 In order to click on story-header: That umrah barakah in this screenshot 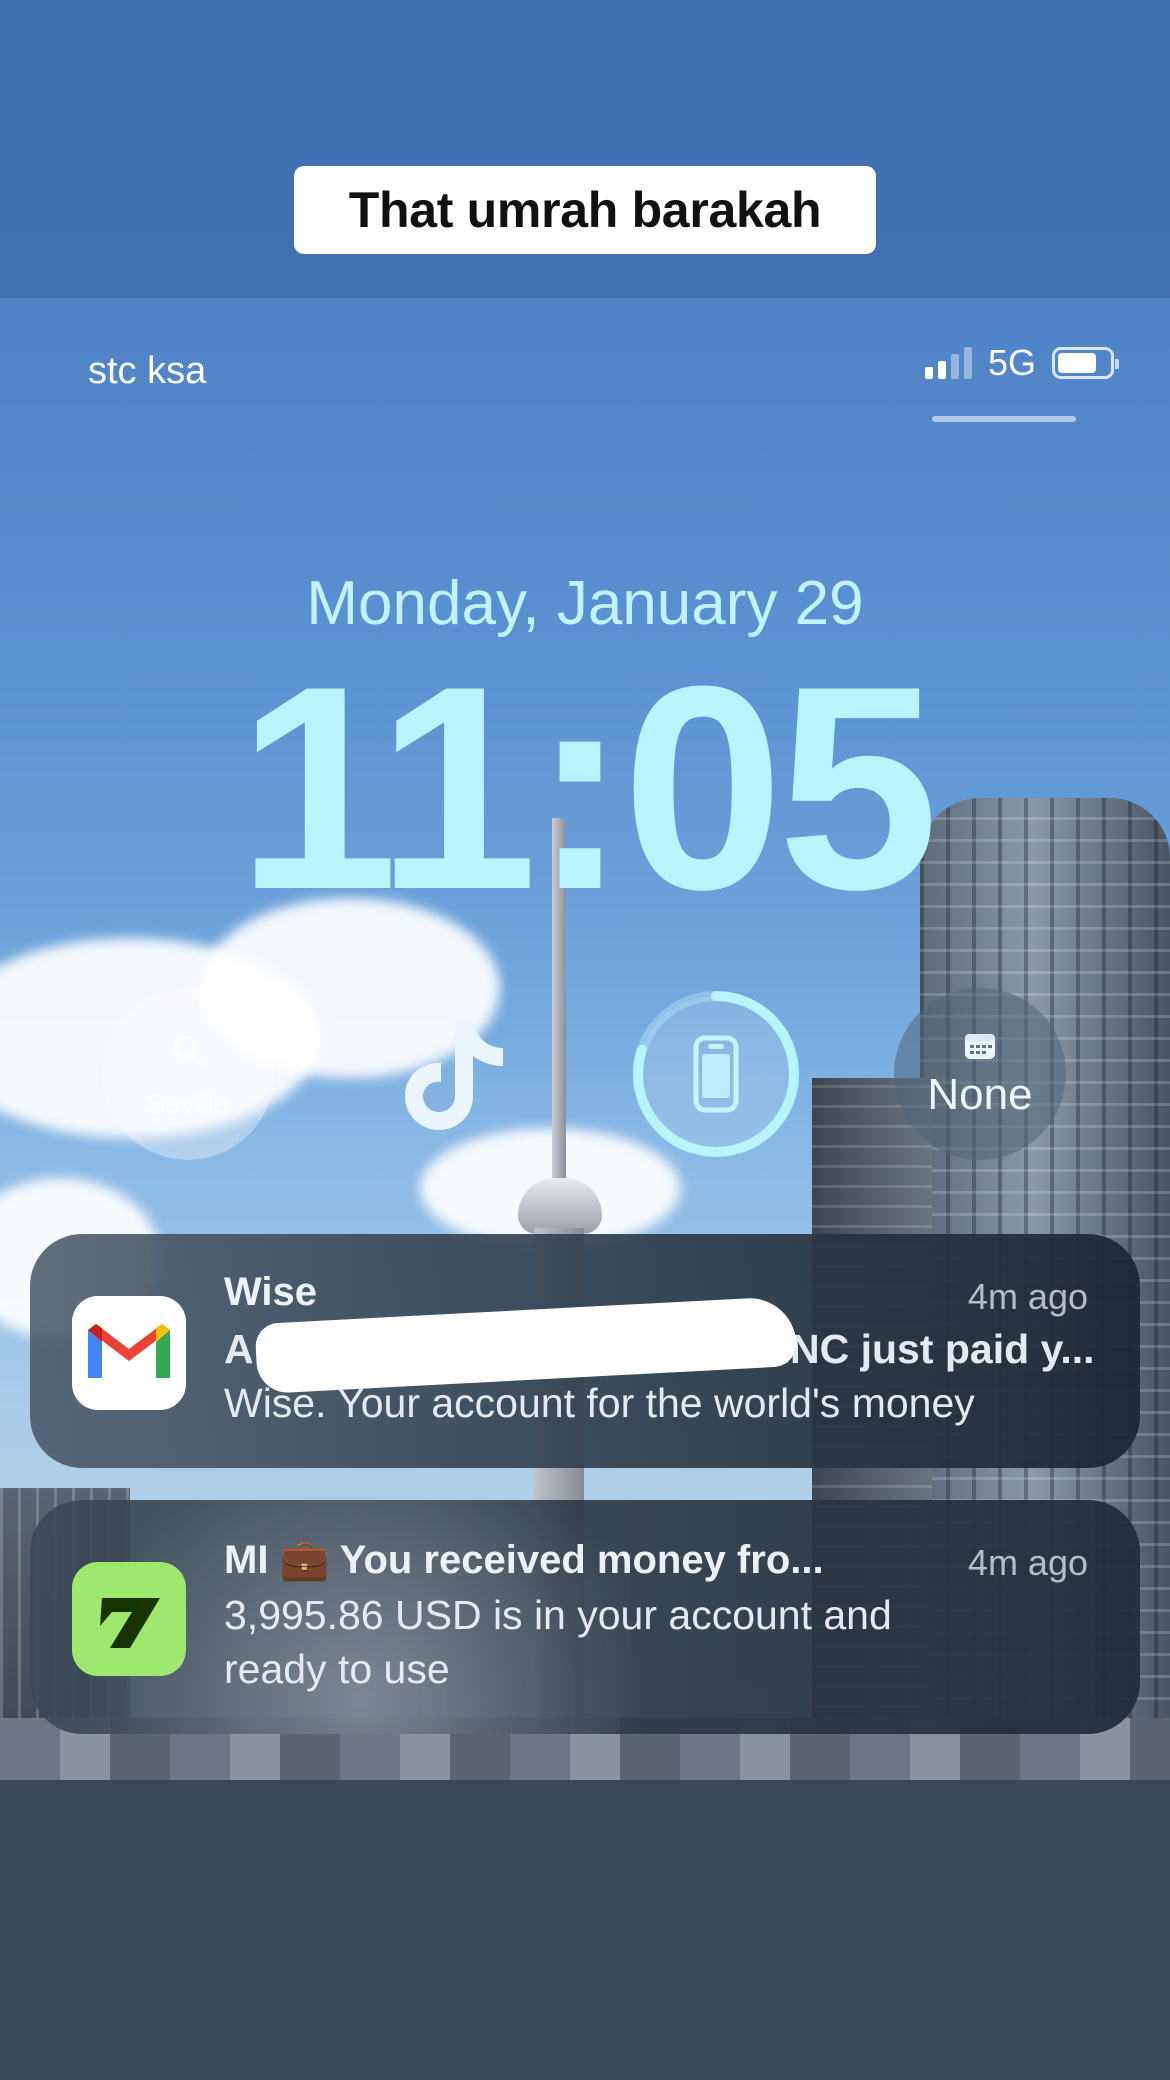, I will do `click(585, 149)`.